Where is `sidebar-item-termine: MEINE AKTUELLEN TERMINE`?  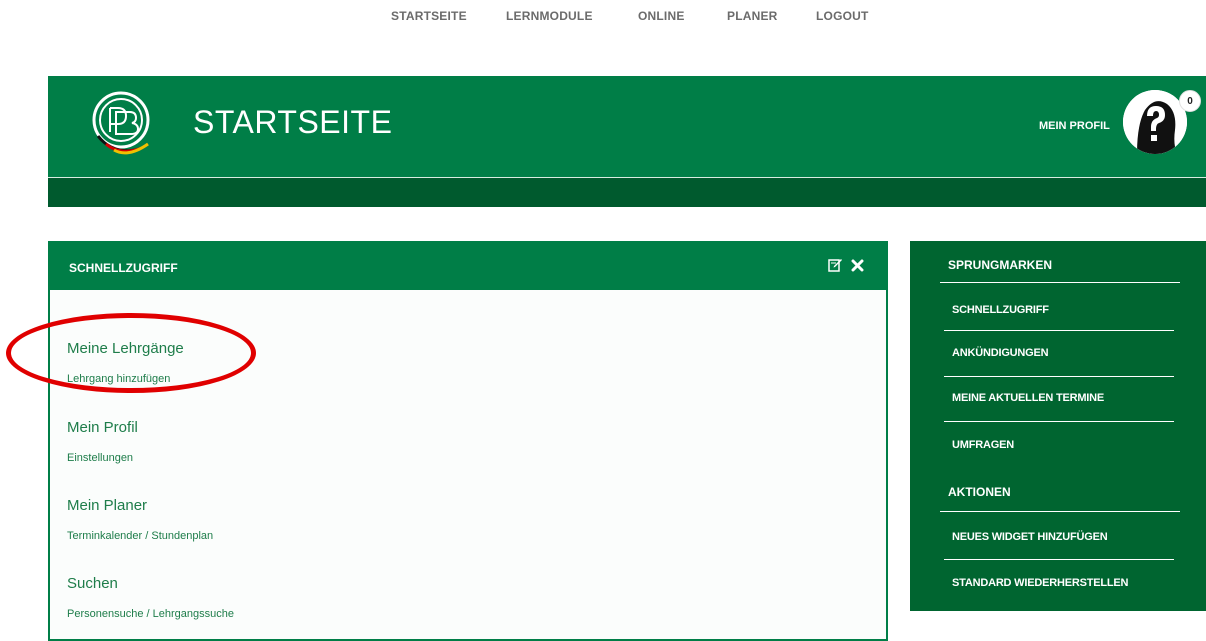 sidebar-item-termine: MEINE AKTUELLEN TERMINE is located at coordinates (1028, 398).